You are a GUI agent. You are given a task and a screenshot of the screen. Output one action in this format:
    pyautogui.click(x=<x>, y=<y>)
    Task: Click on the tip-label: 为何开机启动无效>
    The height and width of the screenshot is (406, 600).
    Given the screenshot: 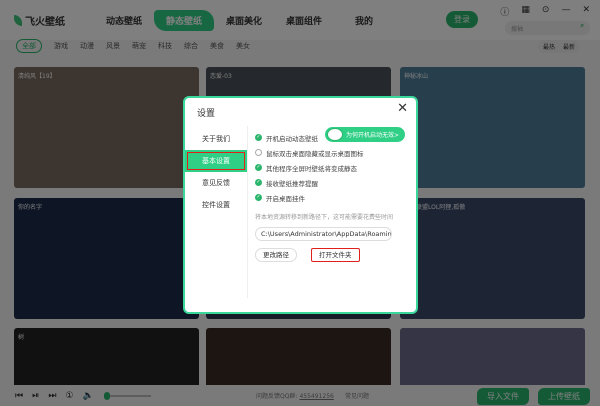 What is the action you would take?
    pyautogui.click(x=373, y=135)
    